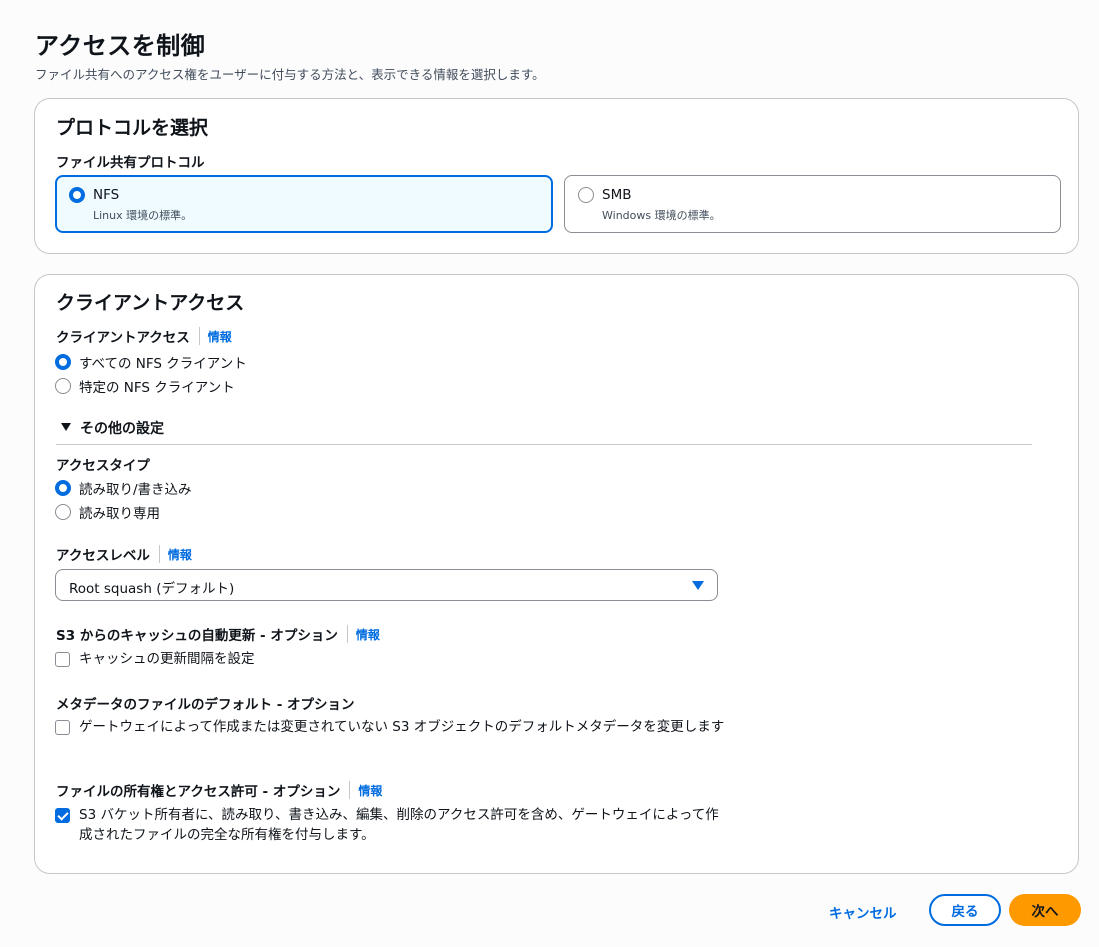  Describe the element at coordinates (661, 215) in the screenshot. I see `smb-description: Windows 環境の標準。` at that location.